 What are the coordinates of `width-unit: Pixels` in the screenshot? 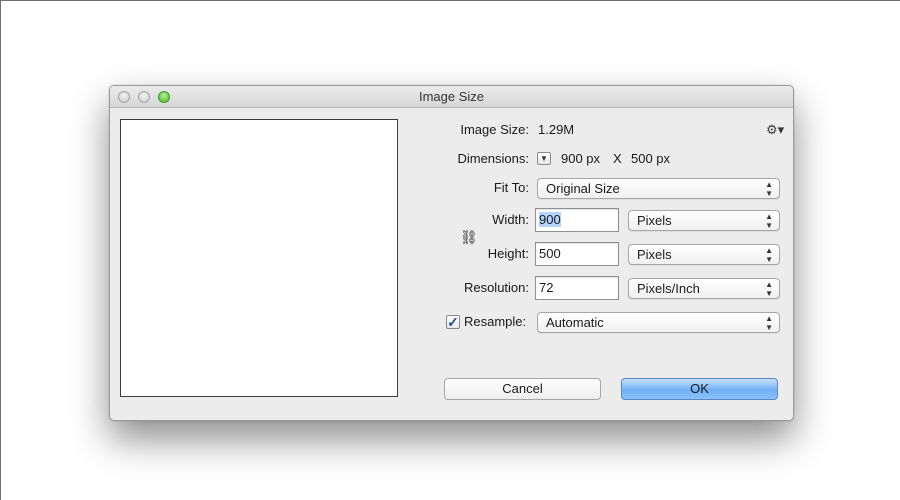 It's located at (654, 220).